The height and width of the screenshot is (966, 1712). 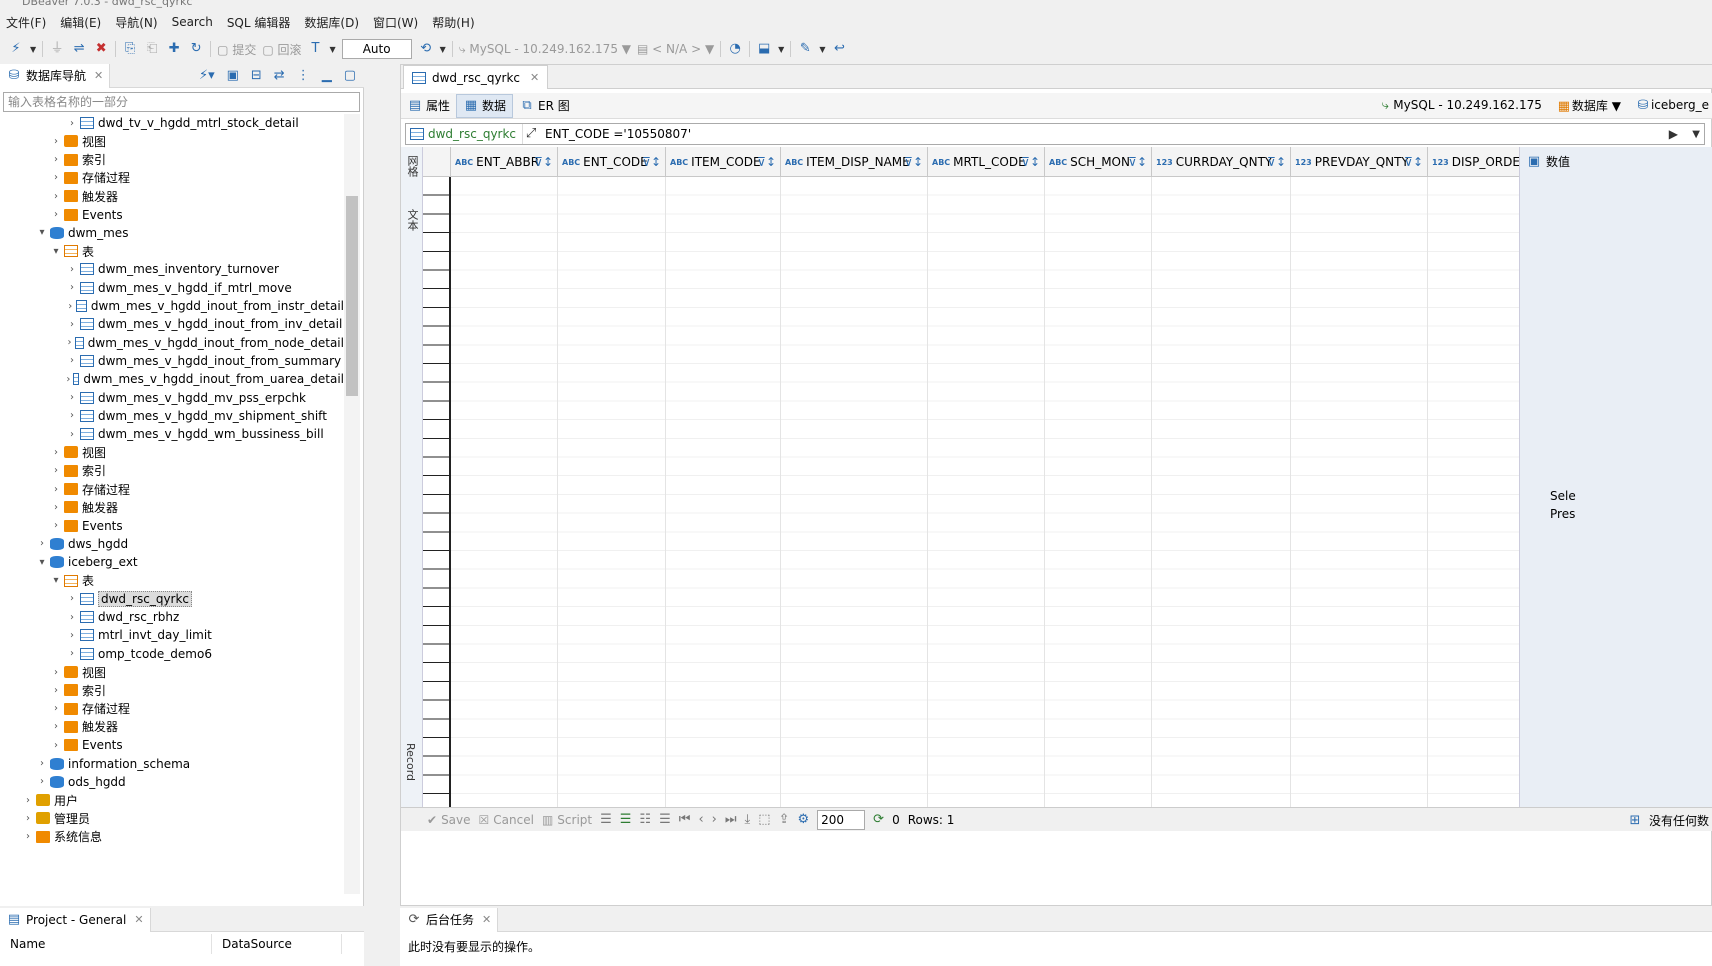 I want to click on tab-background-tasks: ⟳ 后台任务 ✕, so click(x=449, y=919).